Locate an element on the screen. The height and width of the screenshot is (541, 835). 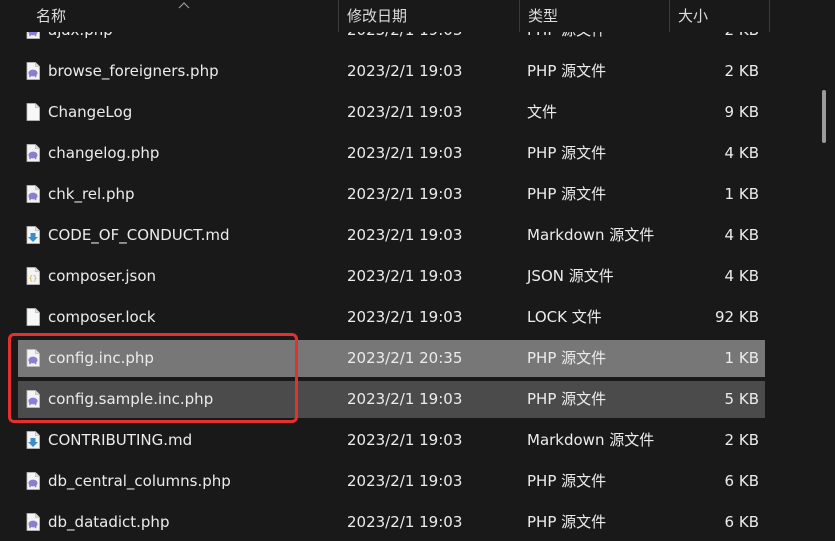
file-name: CODE_OF_CONDUCT.md is located at coordinates (139, 235).